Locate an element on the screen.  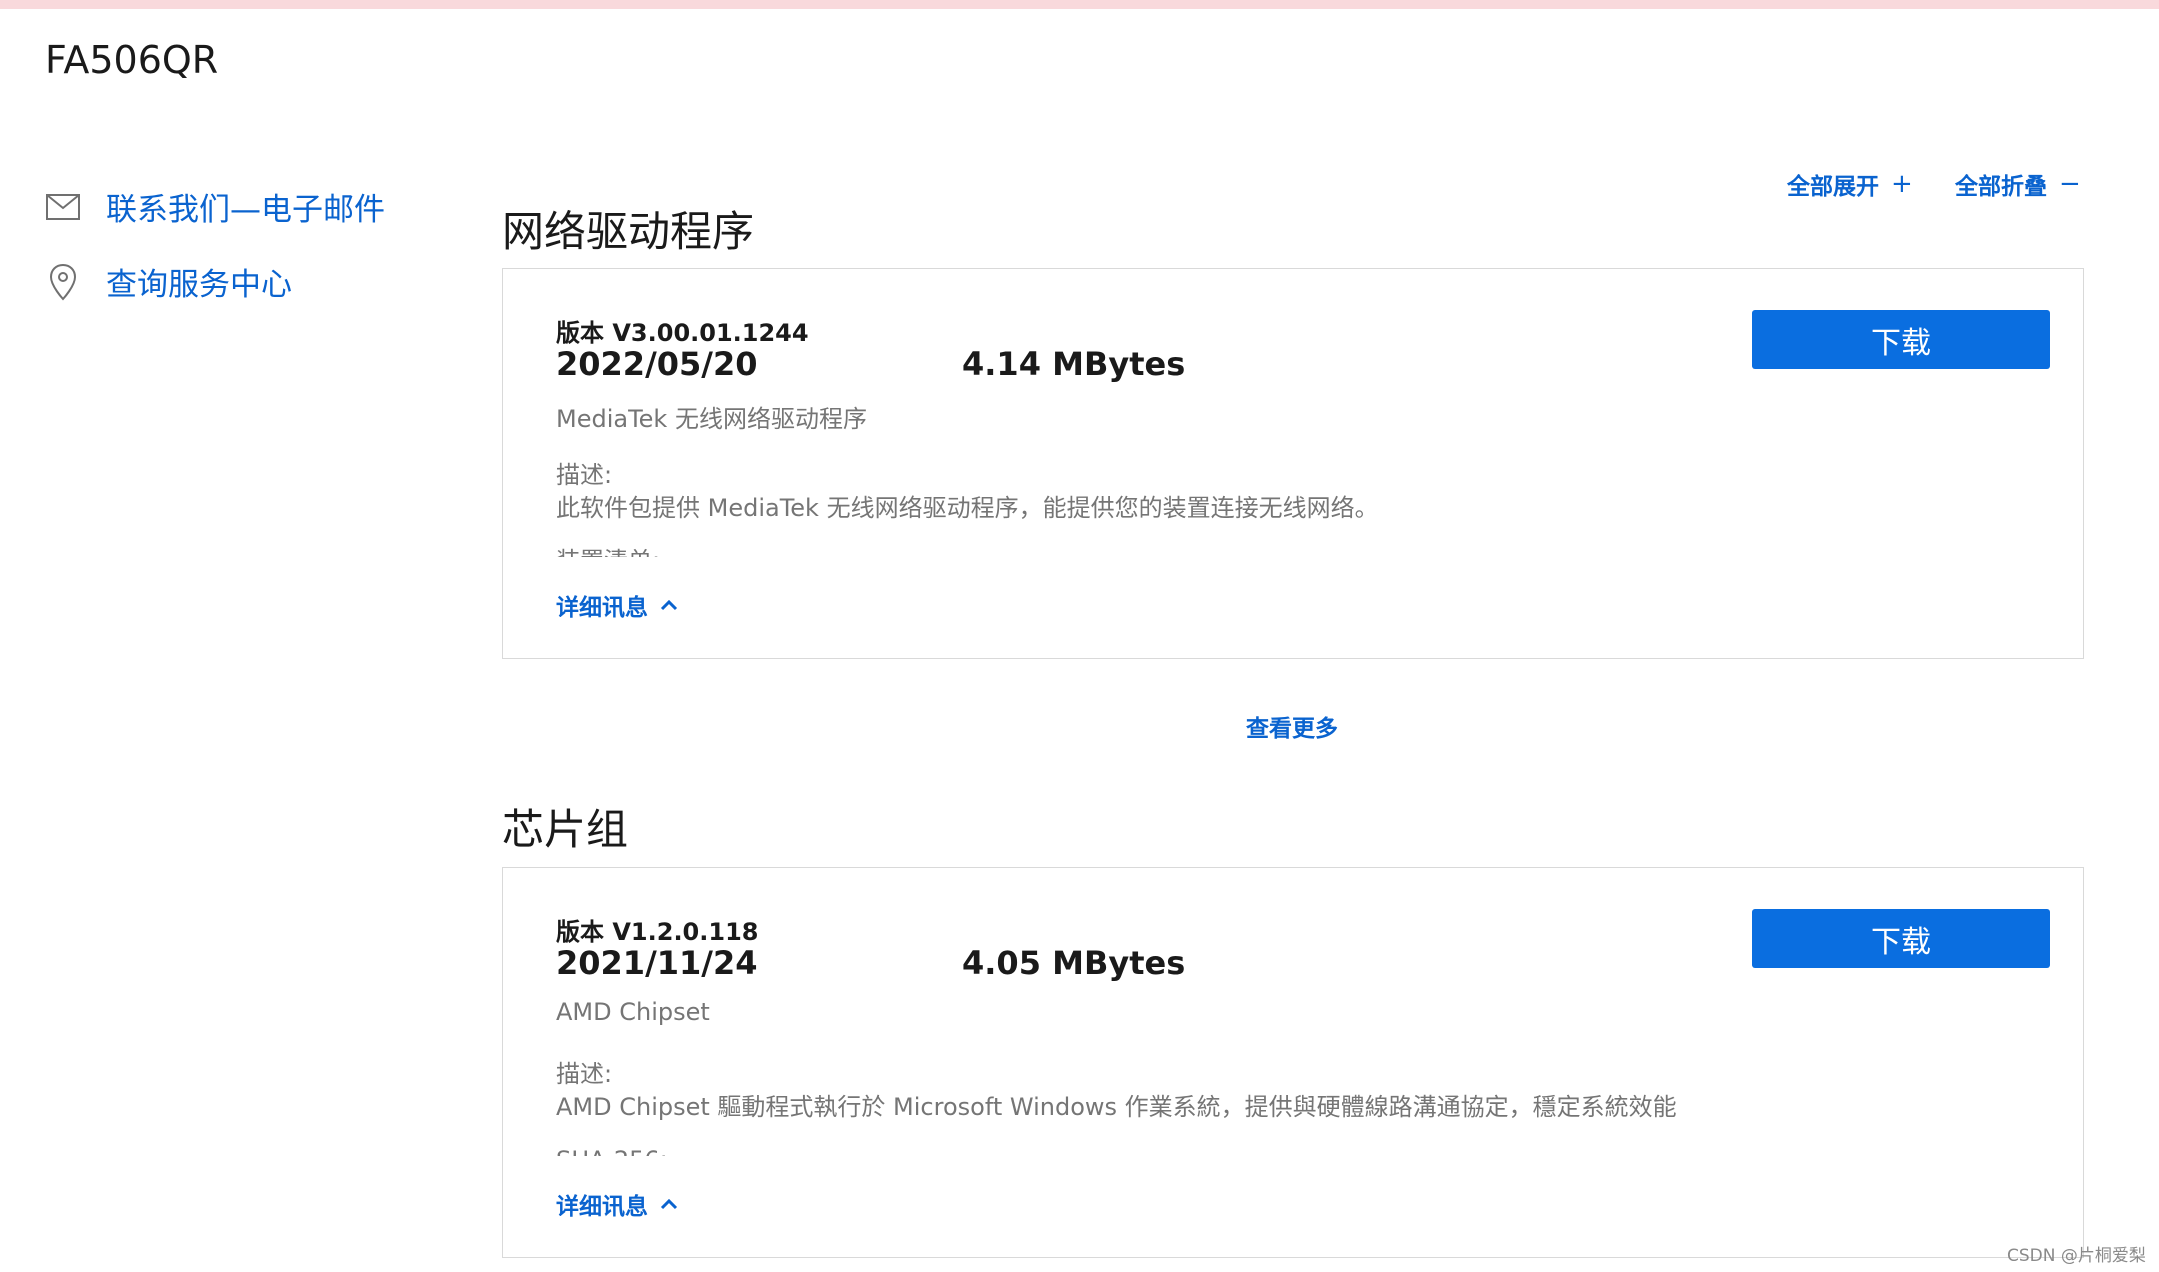
location-pin-icon is located at coordinates (63, 281).